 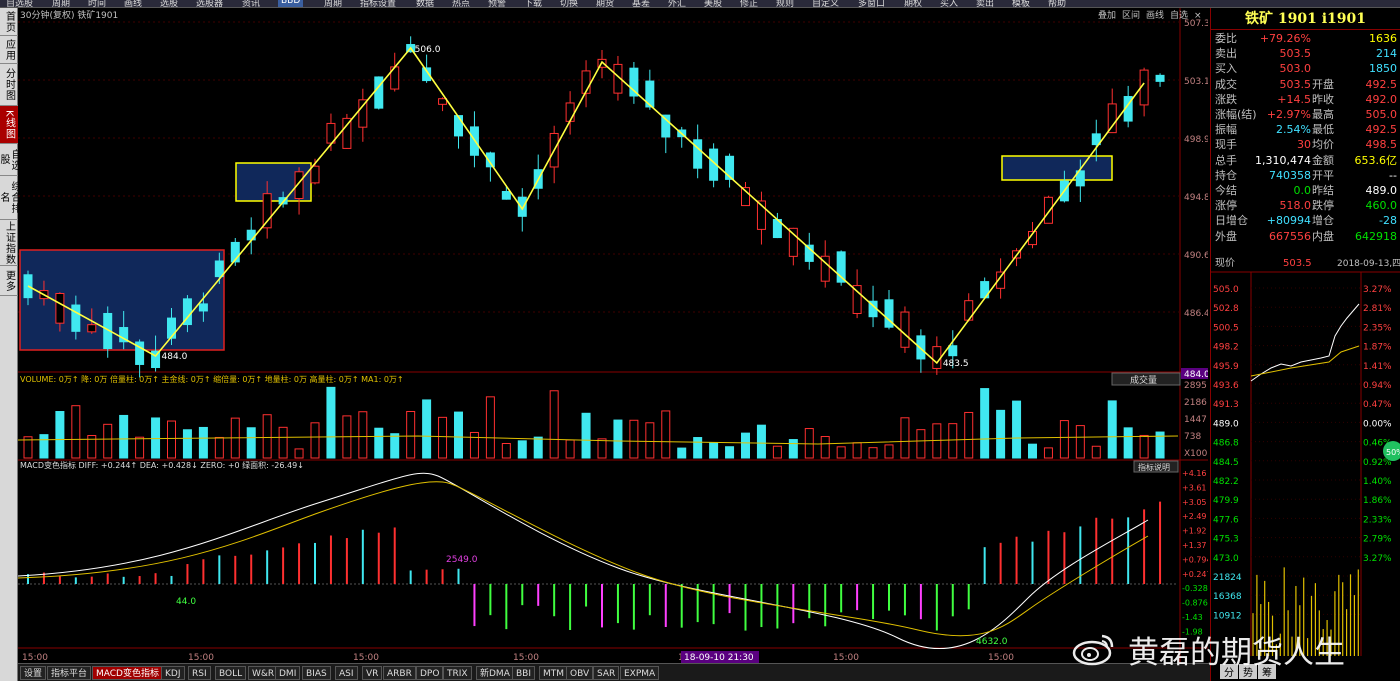 What do you see at coordinates (1306, 221) in the screenshot?
I see `quote-row: 日增仓 +80994 增仓 -28` at bounding box center [1306, 221].